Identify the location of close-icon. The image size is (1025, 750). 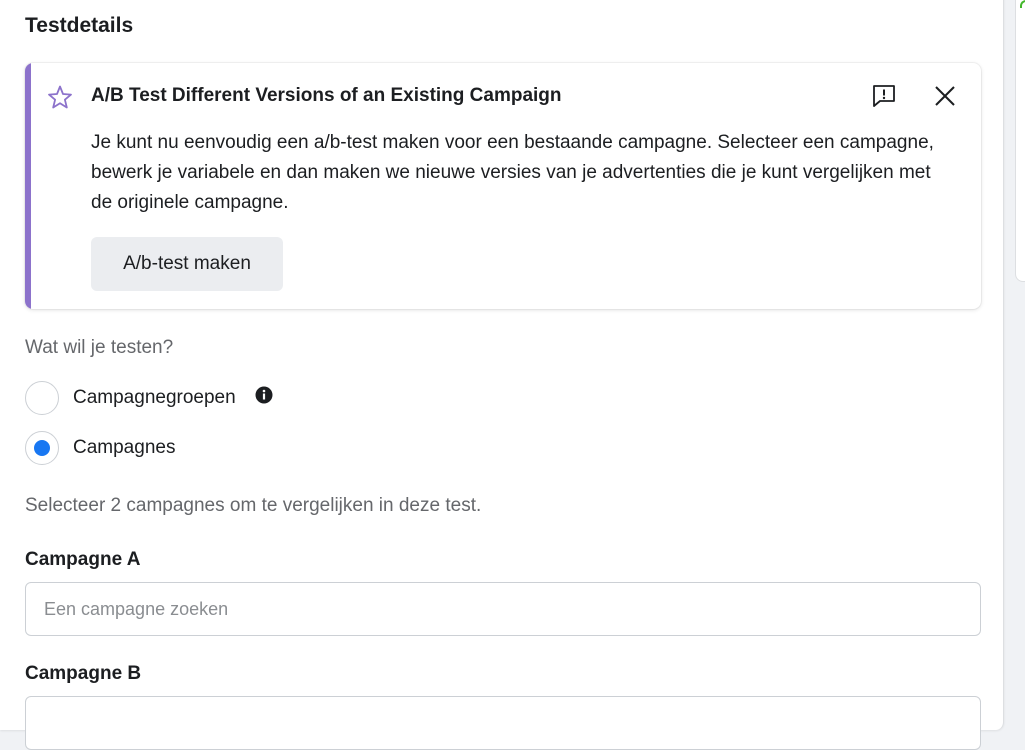
(945, 96).